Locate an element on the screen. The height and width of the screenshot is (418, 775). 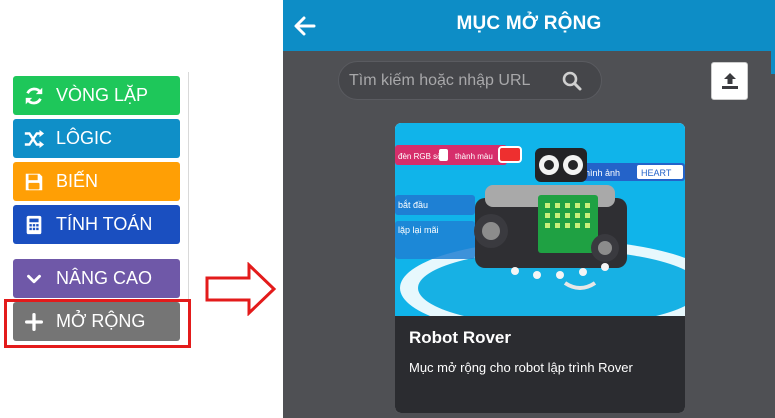
dialog-header: MỤC MỞ RỘNG is located at coordinates (529, 25).